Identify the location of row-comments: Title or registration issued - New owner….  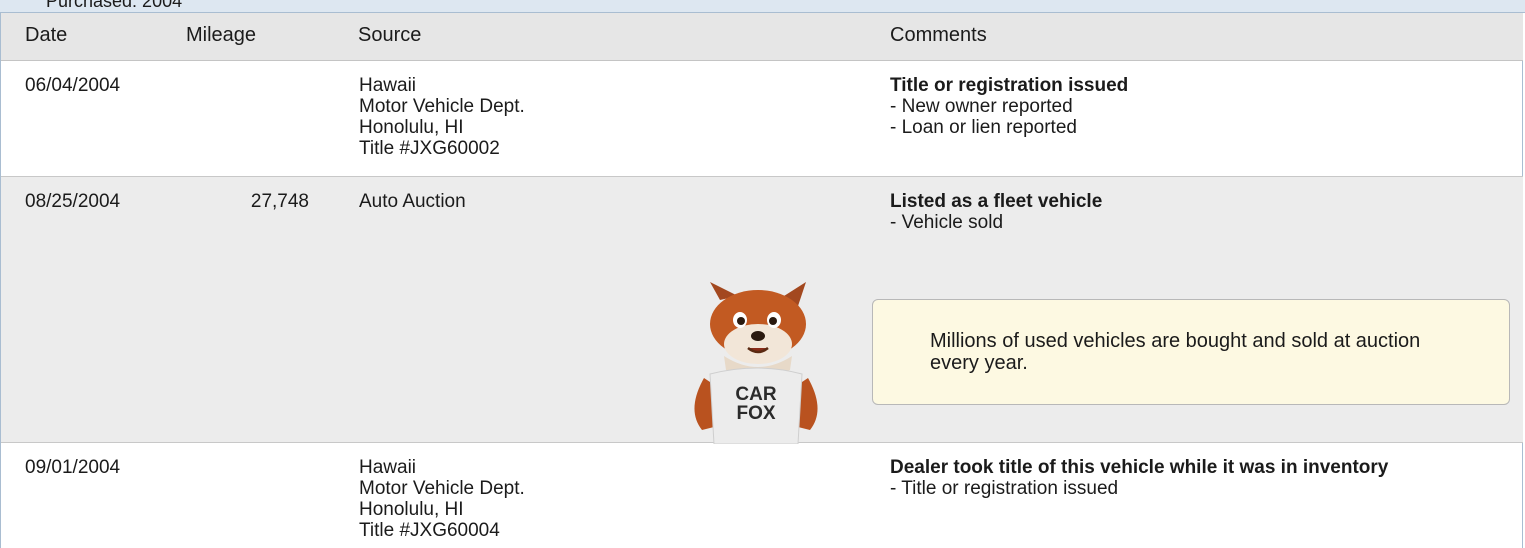
(1009, 106).